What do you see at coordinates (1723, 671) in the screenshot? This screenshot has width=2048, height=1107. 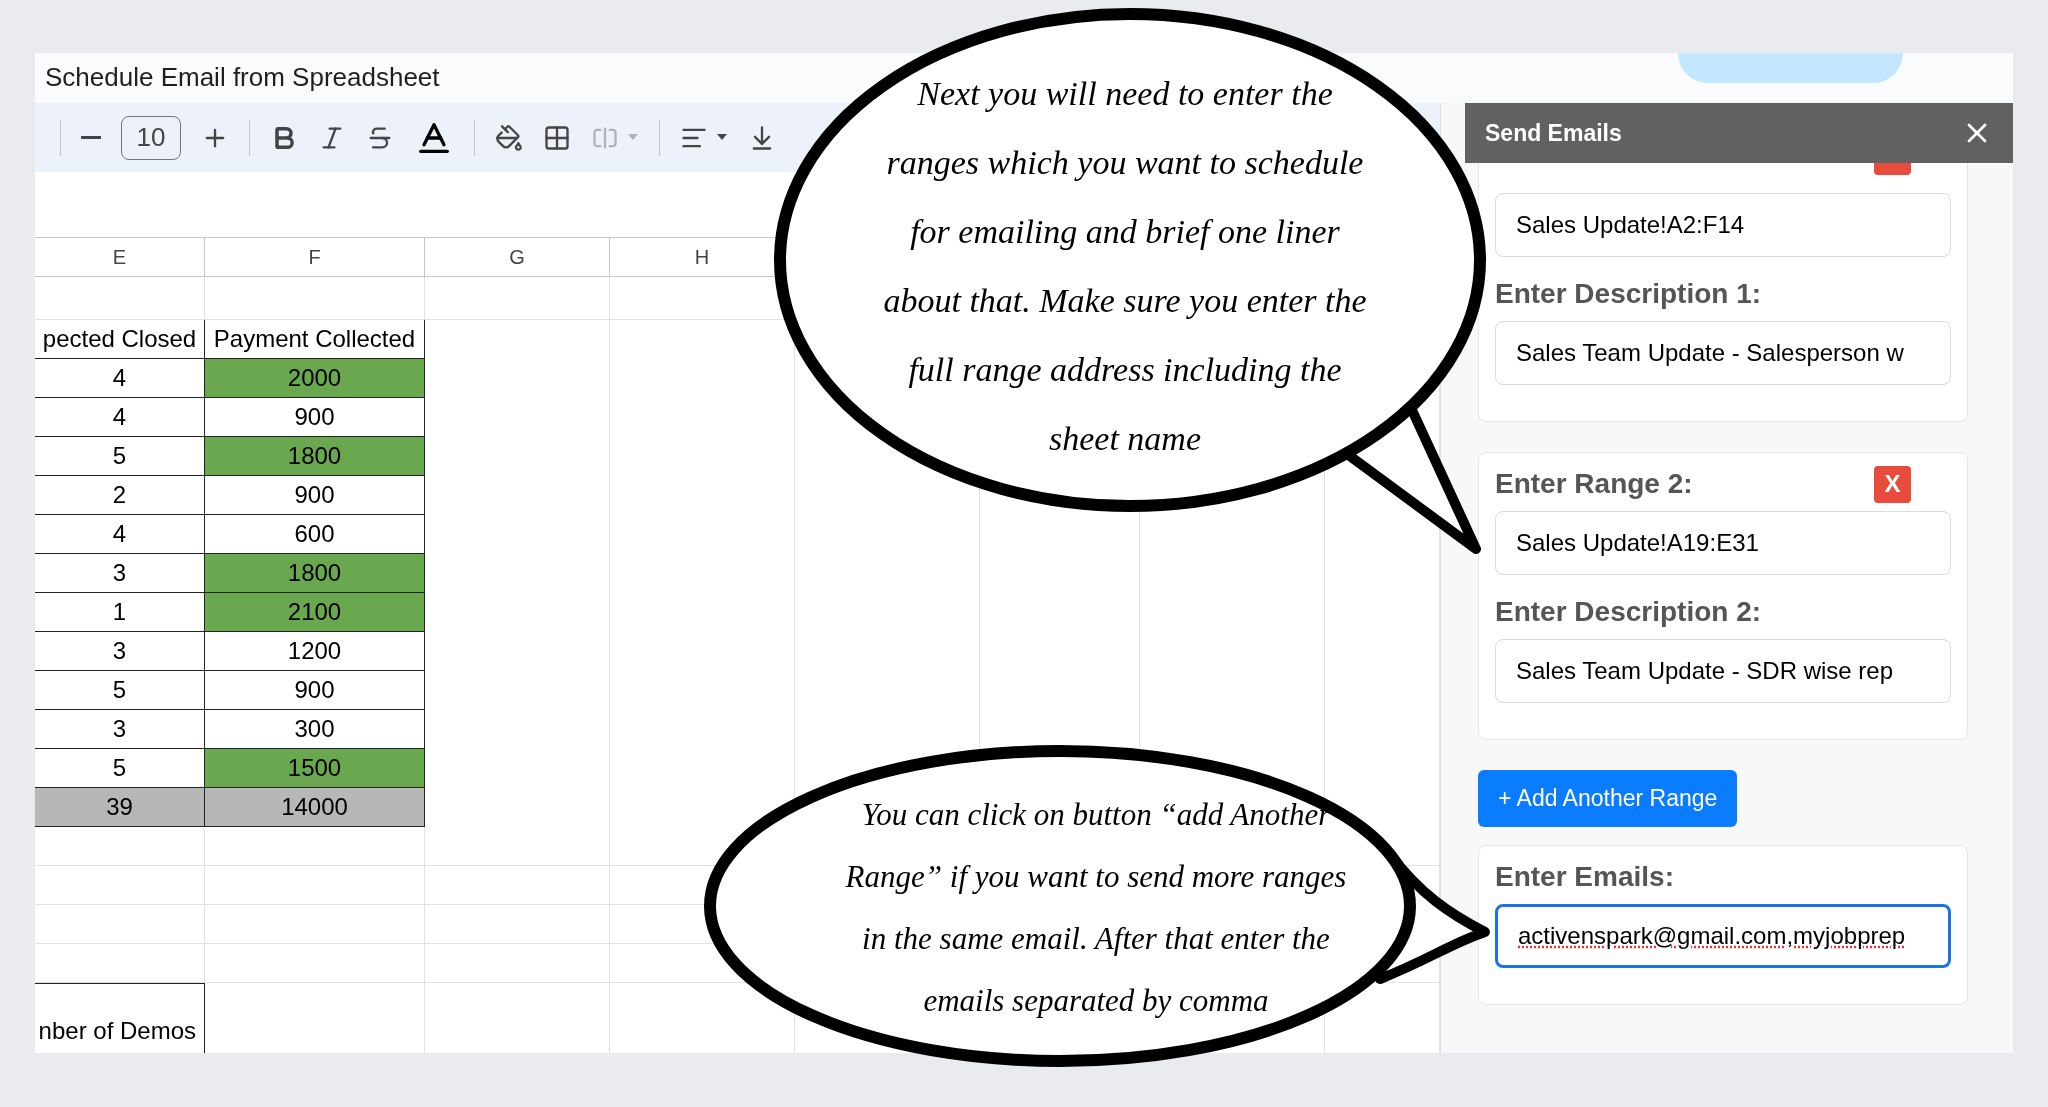 I see `input-field: Sales Team Update - SDR wise rep` at bounding box center [1723, 671].